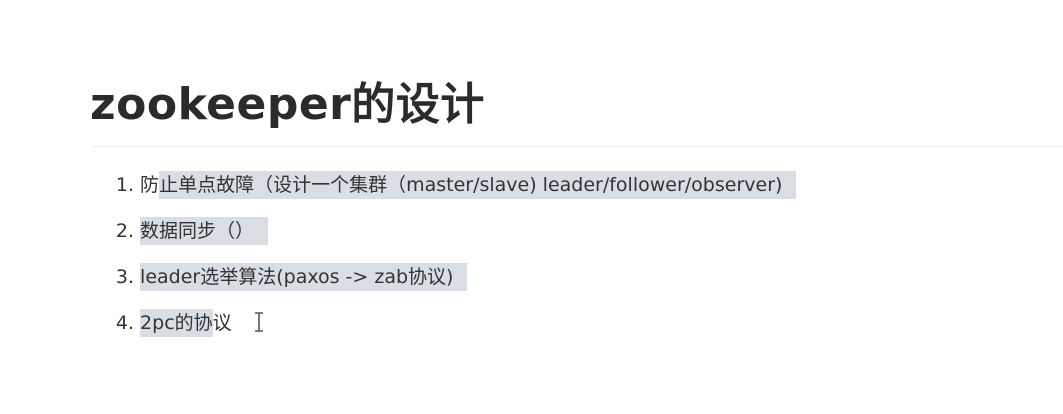  I want to click on list-item-text: 2pc的协议, so click(186, 323).